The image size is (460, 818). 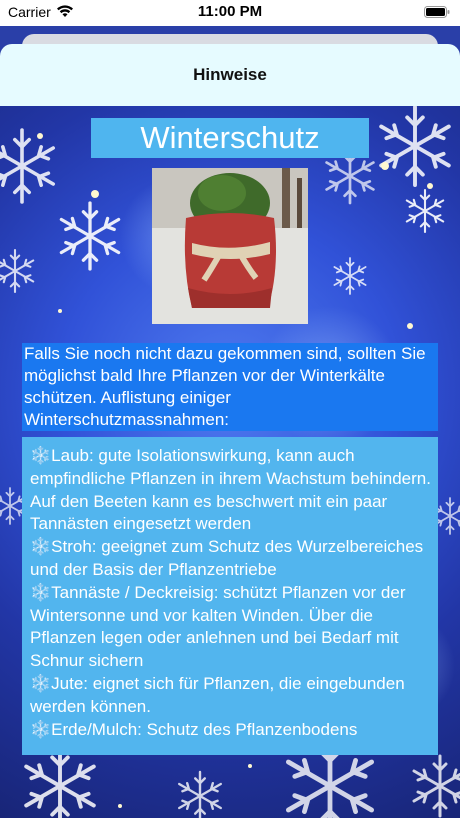 What do you see at coordinates (437, 12) in the screenshot?
I see `battery-icon` at bounding box center [437, 12].